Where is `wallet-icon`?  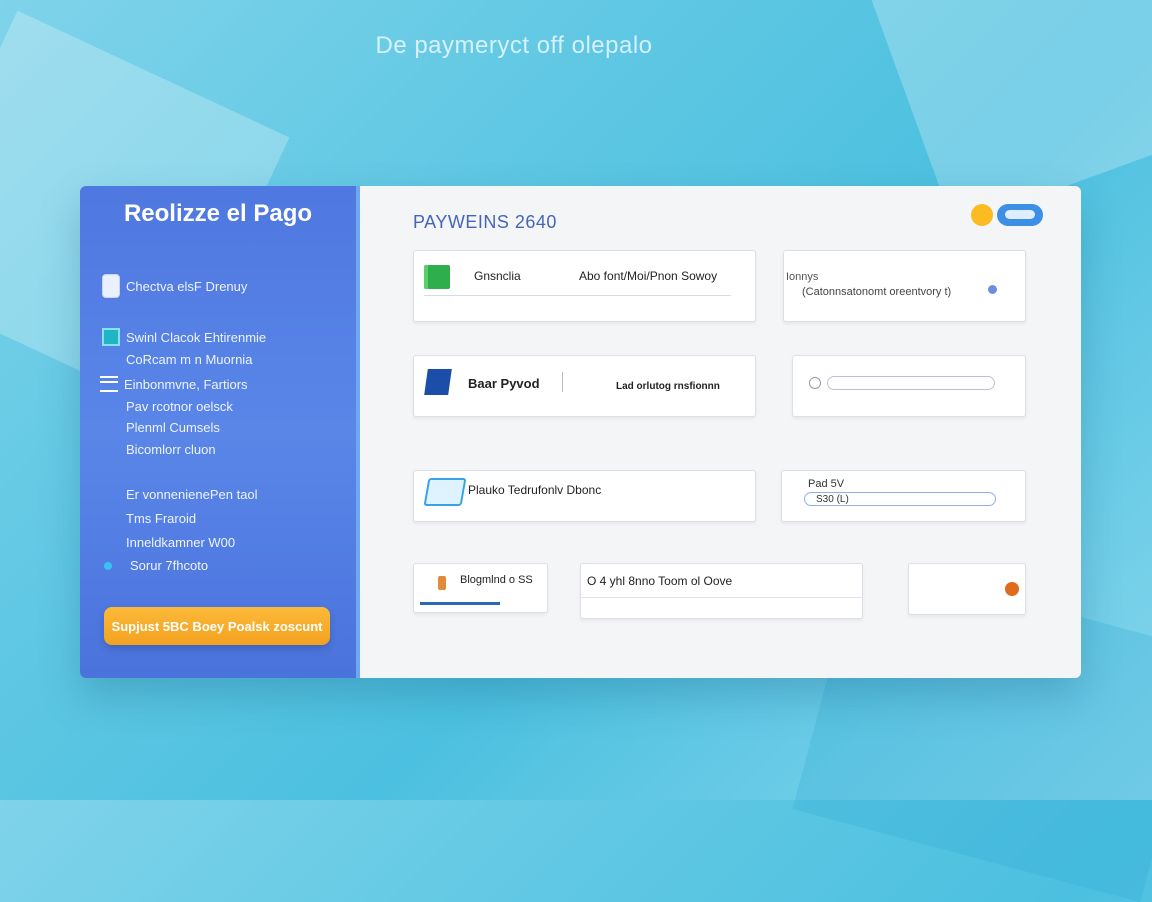
wallet-icon is located at coordinates (437, 277).